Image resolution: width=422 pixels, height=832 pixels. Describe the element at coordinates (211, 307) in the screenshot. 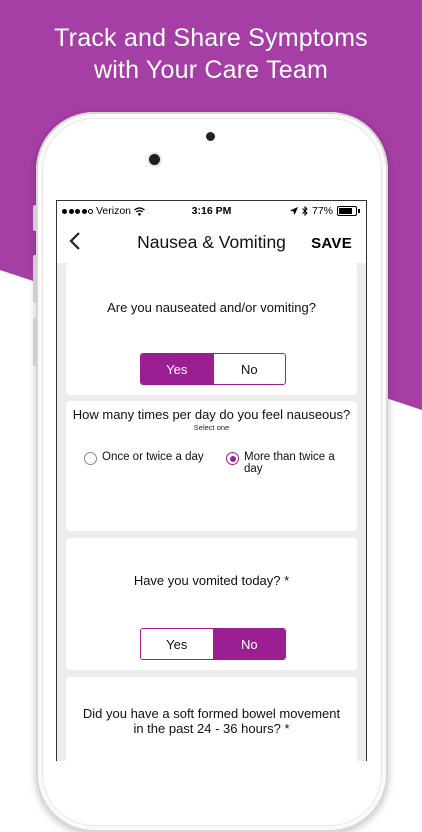

I see `question-text: Are you nauseated and/or vomiting?` at that location.